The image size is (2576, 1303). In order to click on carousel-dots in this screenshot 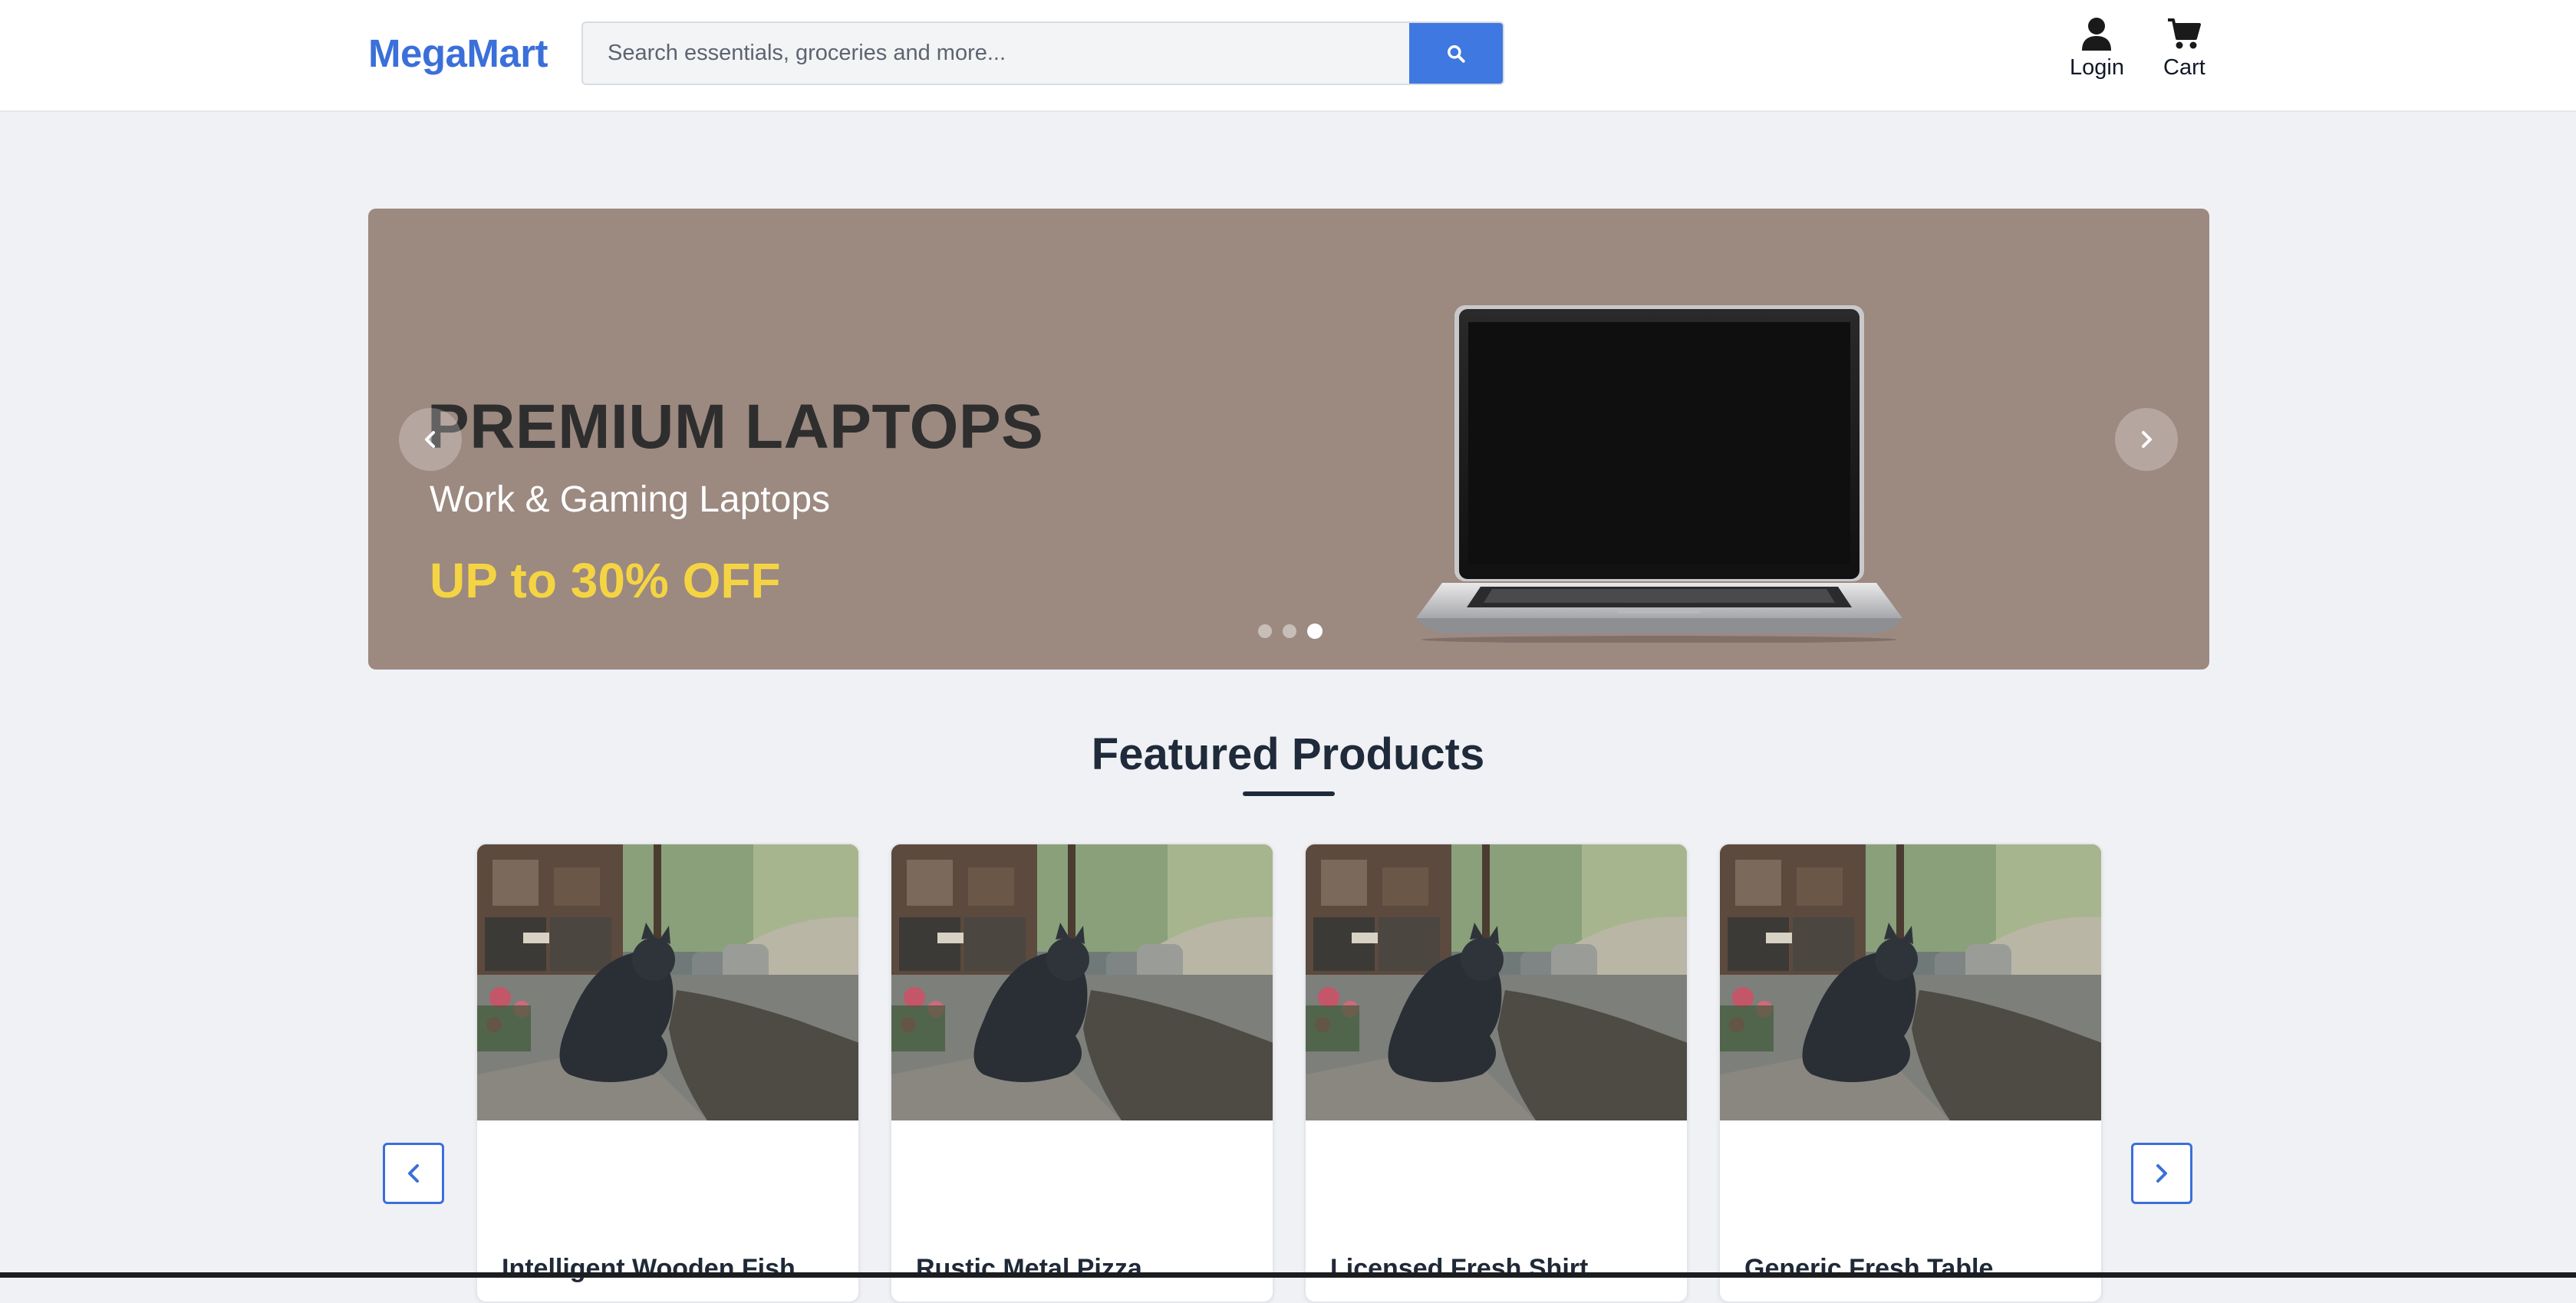, I will do `click(1290, 631)`.